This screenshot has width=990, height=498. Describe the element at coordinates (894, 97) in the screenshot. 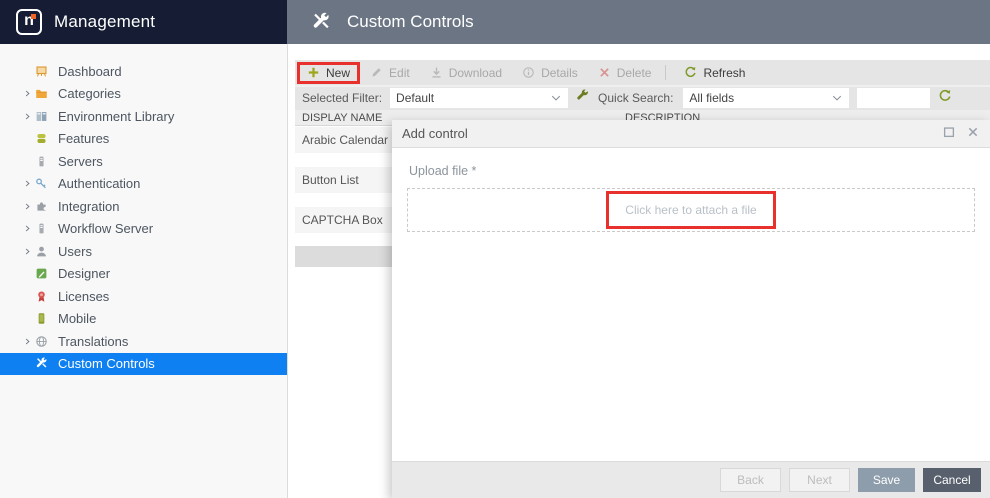

I see `quick-search-input` at that location.